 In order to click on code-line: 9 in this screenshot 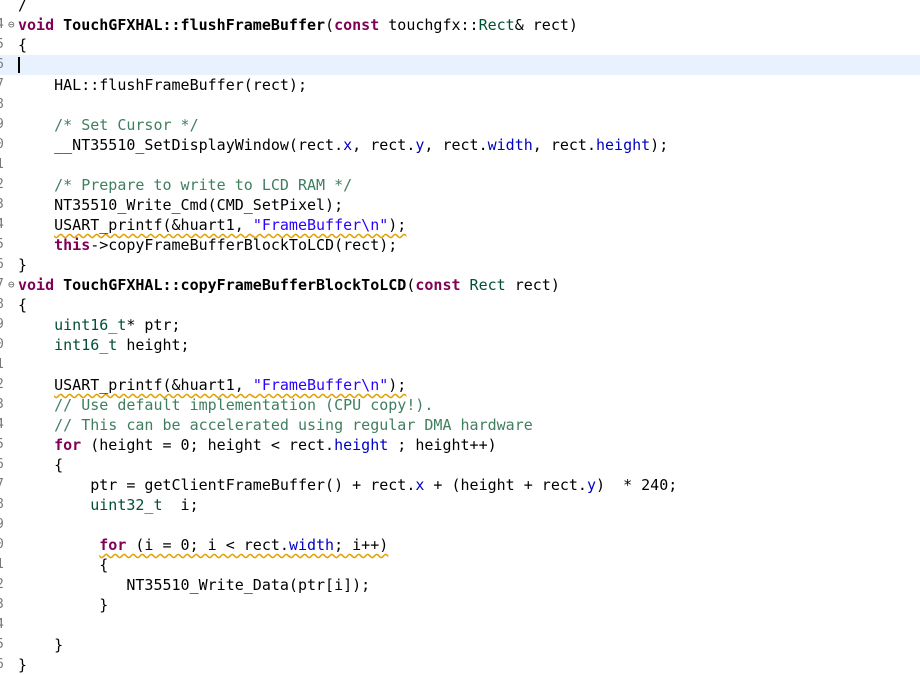, I will do `click(460, 525)`.